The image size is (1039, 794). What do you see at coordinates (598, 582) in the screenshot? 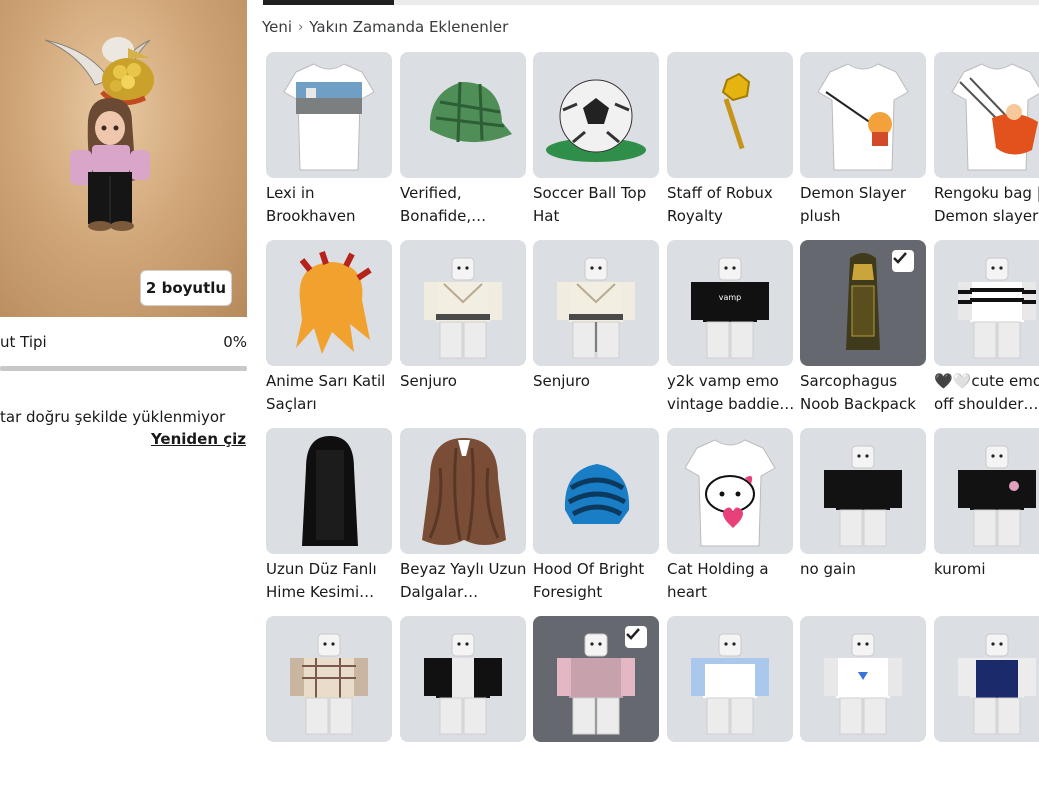
I see `item-name: Hood Of Bright Foresight` at bounding box center [598, 582].